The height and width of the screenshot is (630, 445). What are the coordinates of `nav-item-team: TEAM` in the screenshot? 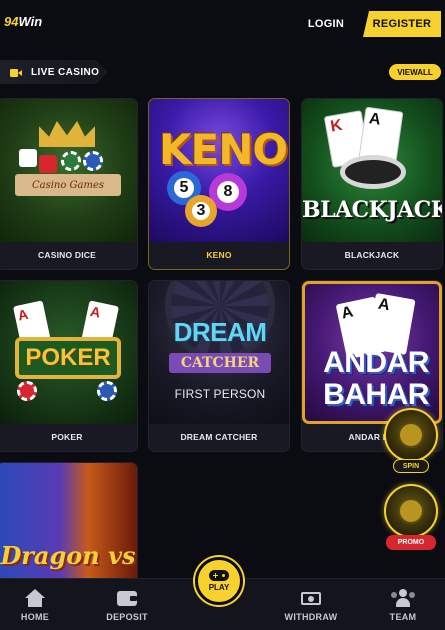 It's located at (403, 609).